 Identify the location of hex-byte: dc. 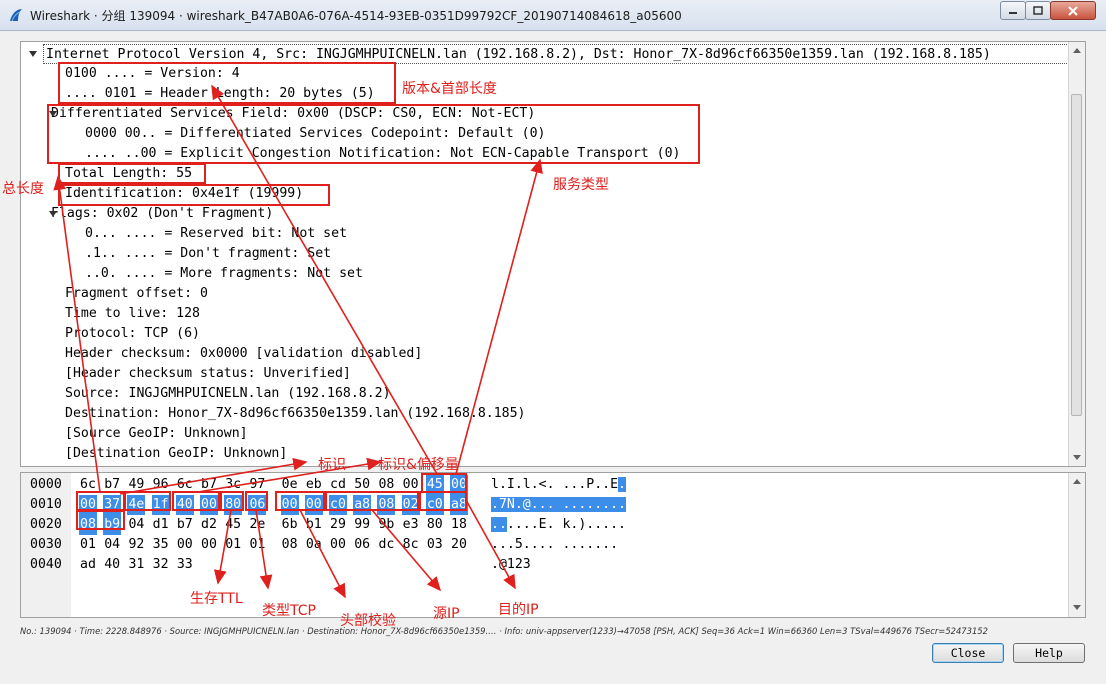
(386, 545).